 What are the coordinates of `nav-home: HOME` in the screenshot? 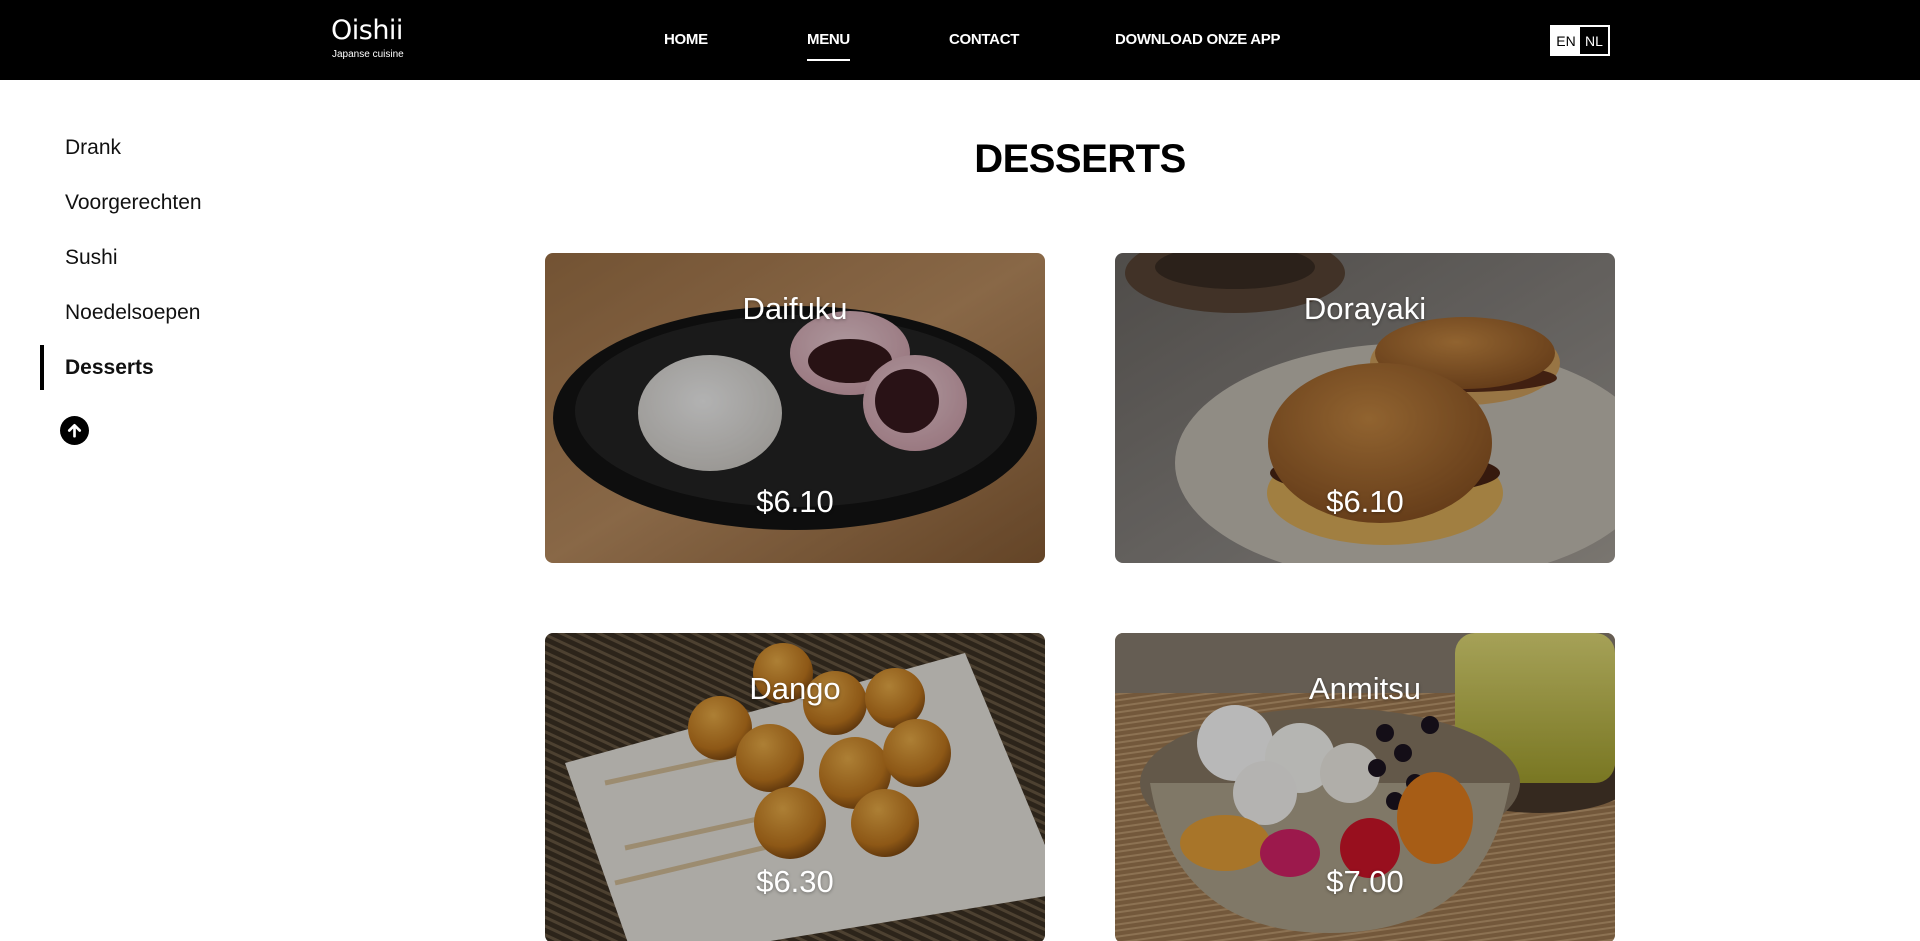 It's located at (686, 40).